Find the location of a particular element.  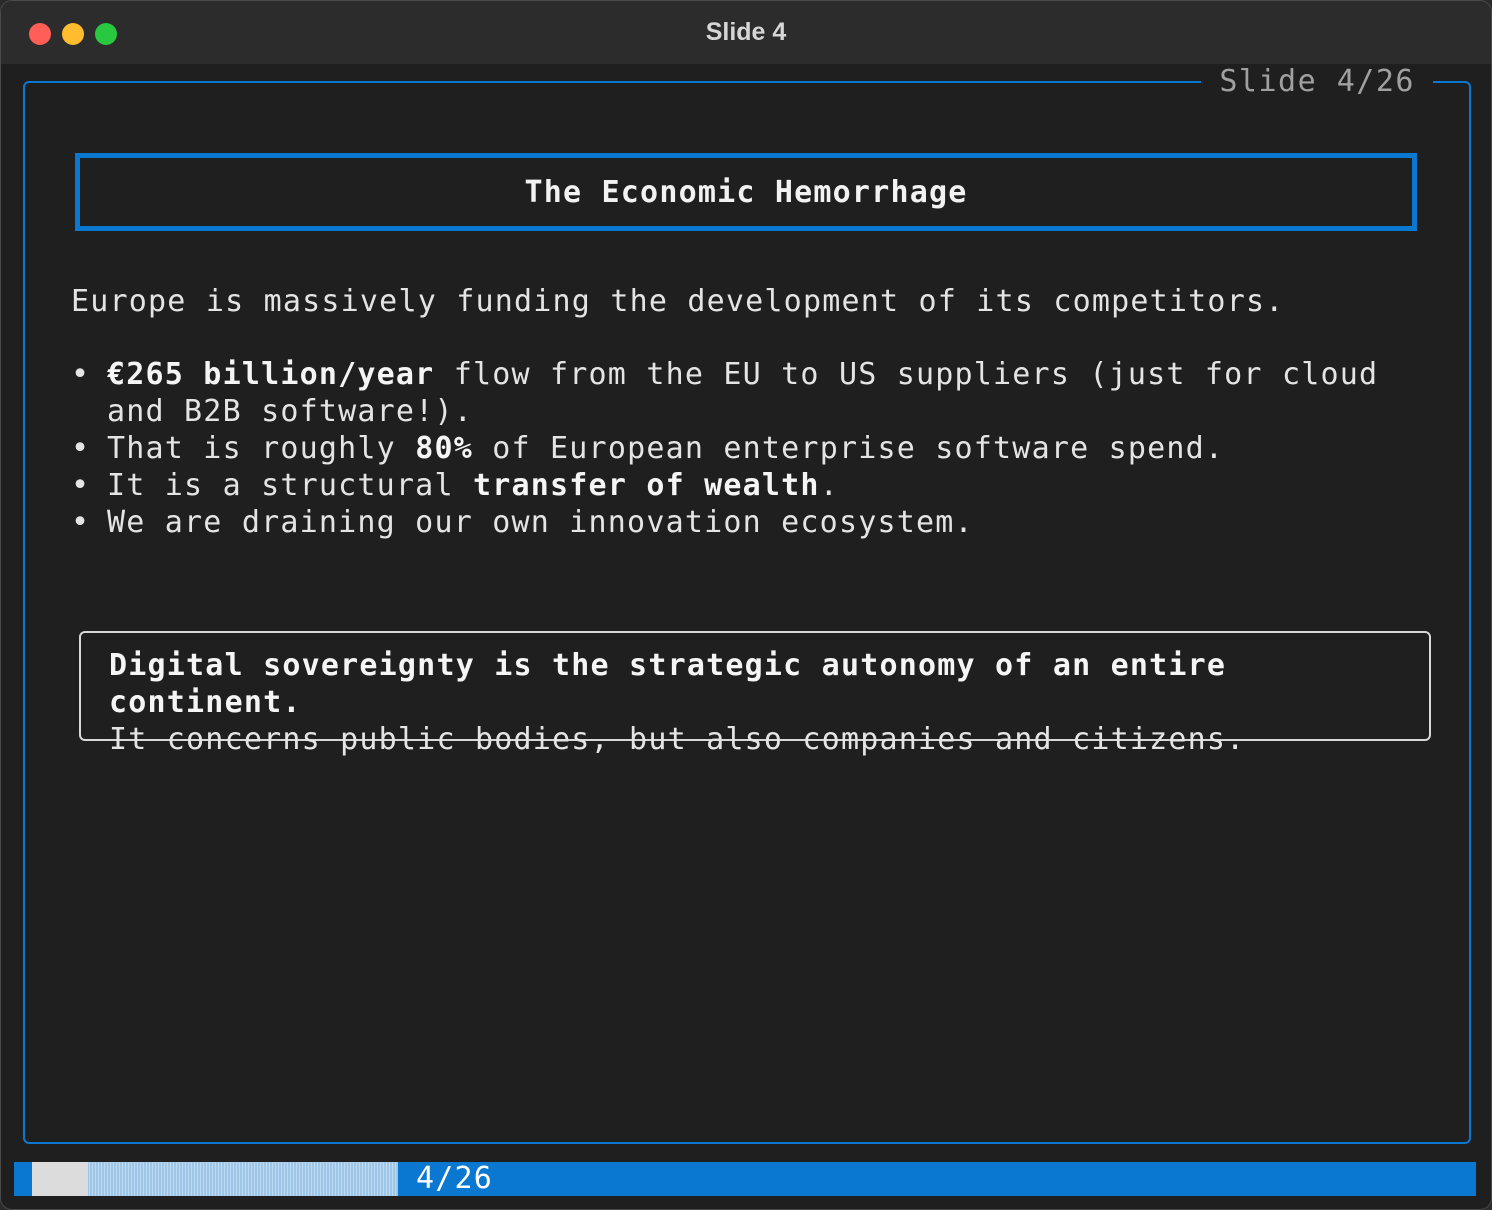

slide-title-box: The Economic Hemorrhage is located at coordinates (746, 192).